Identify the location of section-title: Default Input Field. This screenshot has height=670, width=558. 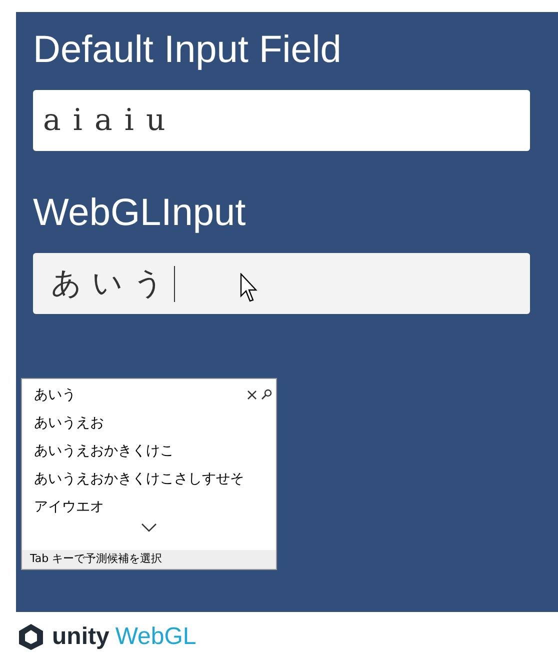
(187, 50).